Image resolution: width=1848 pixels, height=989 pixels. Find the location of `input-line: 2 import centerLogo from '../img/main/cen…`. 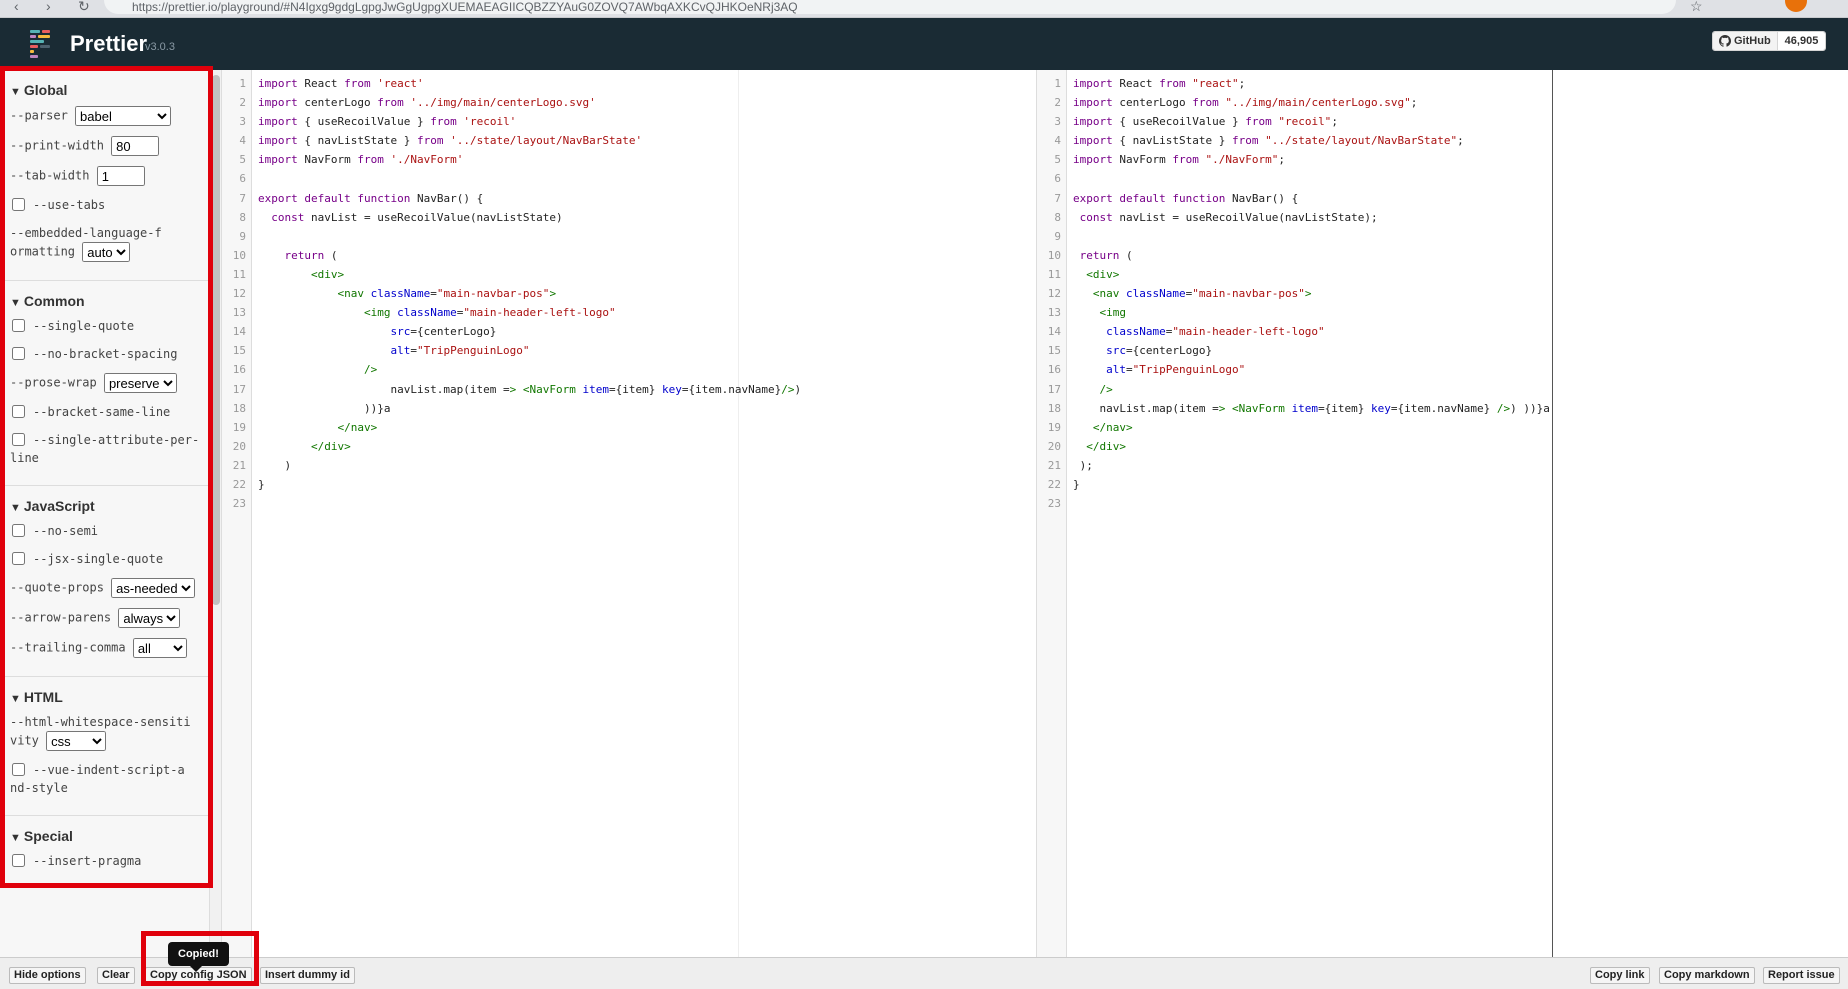

input-line: 2 import centerLogo from '../img/main/cen… is located at coordinates (629, 102).